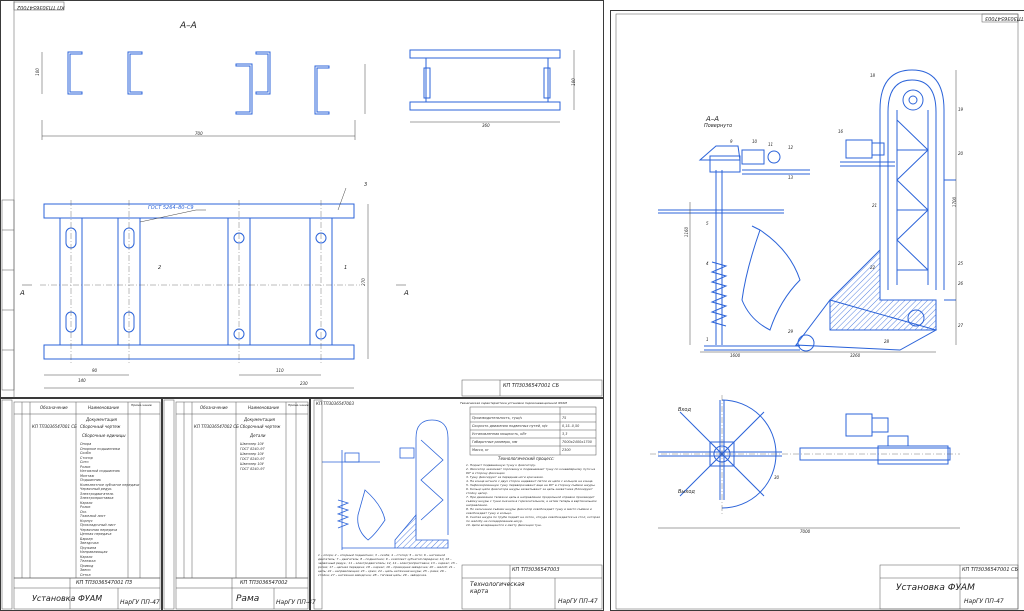 Image resolution: width=1024 pixels, height=611 pixels. What do you see at coordinates (259, 419) in the screenshot?
I see `spec2-doc-section: Документация` at bounding box center [259, 419].